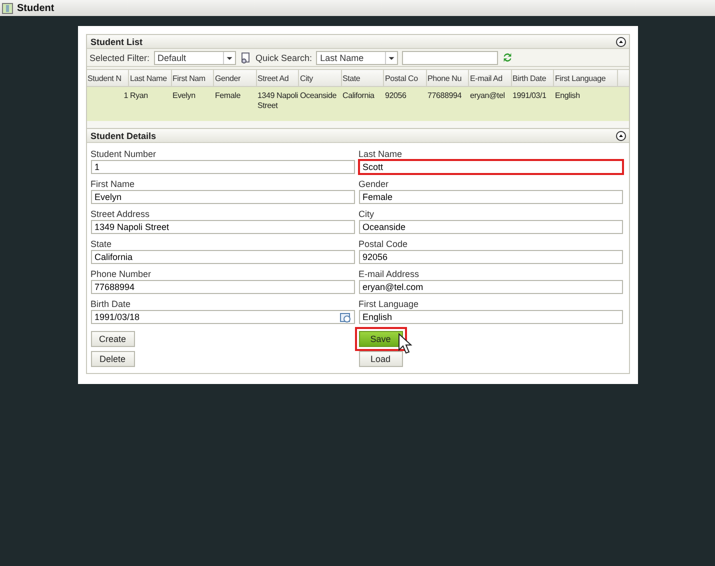 The height and width of the screenshot is (566, 715). Describe the element at coordinates (35, 8) in the screenshot. I see `window-title: Student` at that location.